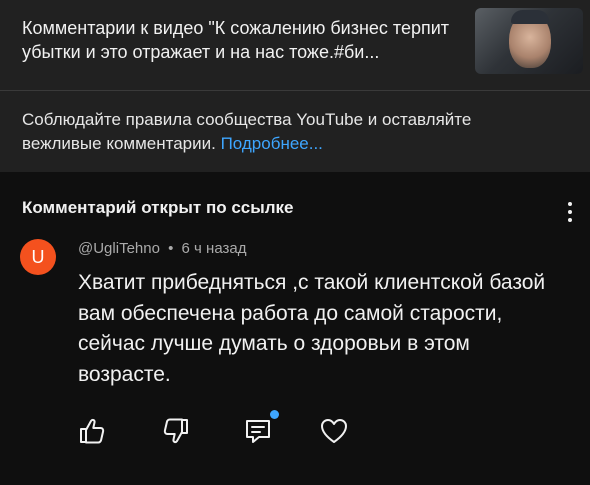 This screenshot has height=485, width=590. I want to click on heart-button, so click(334, 431).